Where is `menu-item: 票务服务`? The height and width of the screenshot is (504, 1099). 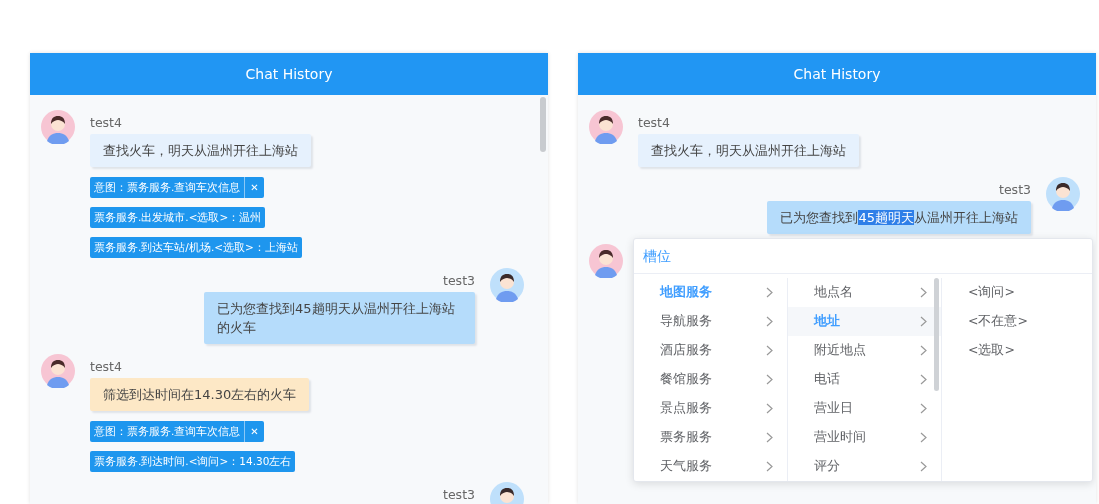
menu-item: 票务服务 is located at coordinates (710, 437).